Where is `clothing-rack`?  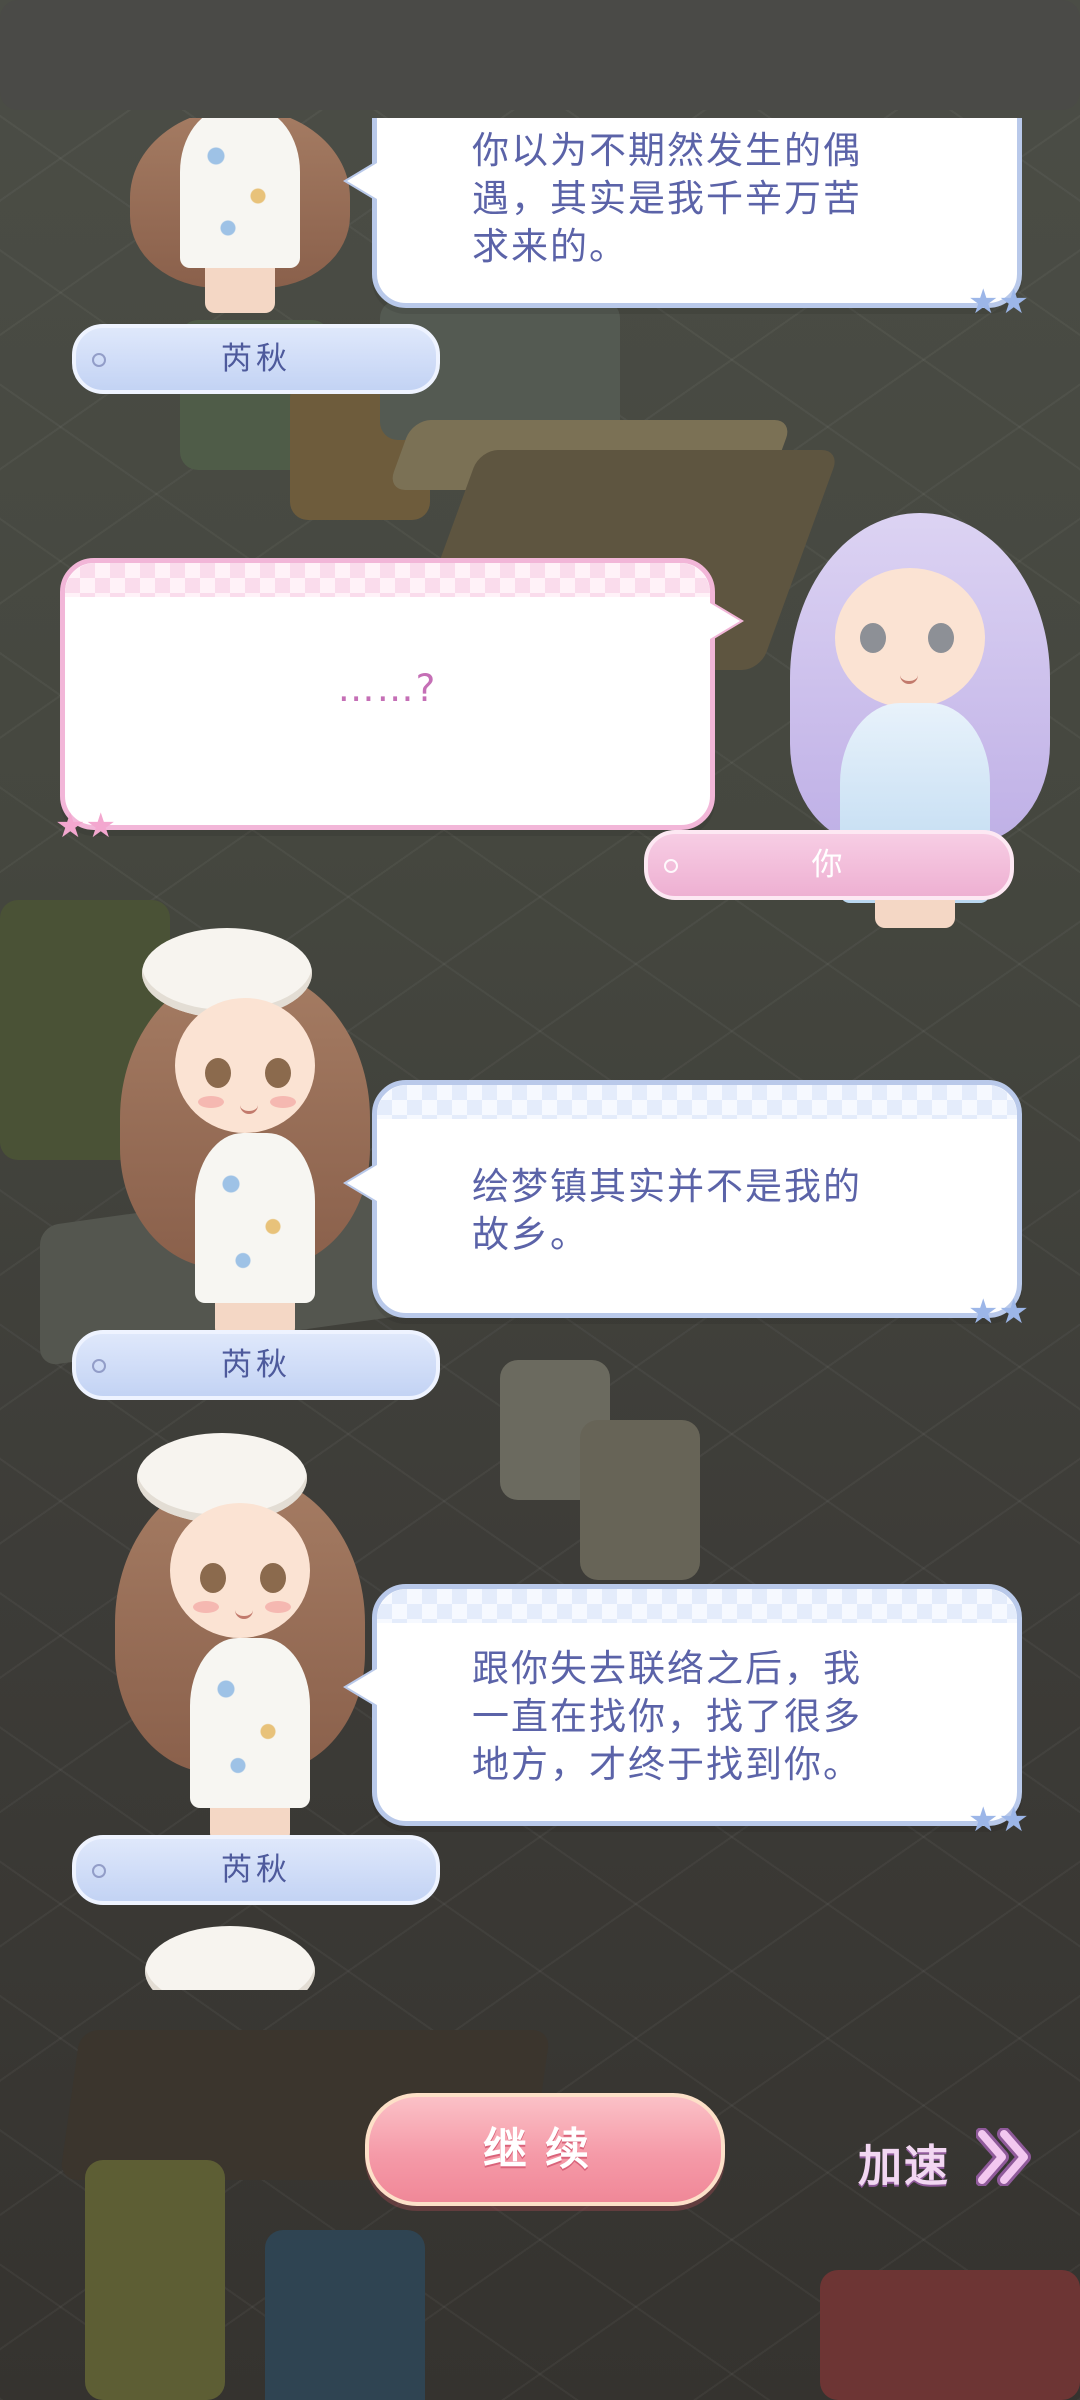
clothing-rack is located at coordinates (540, 55).